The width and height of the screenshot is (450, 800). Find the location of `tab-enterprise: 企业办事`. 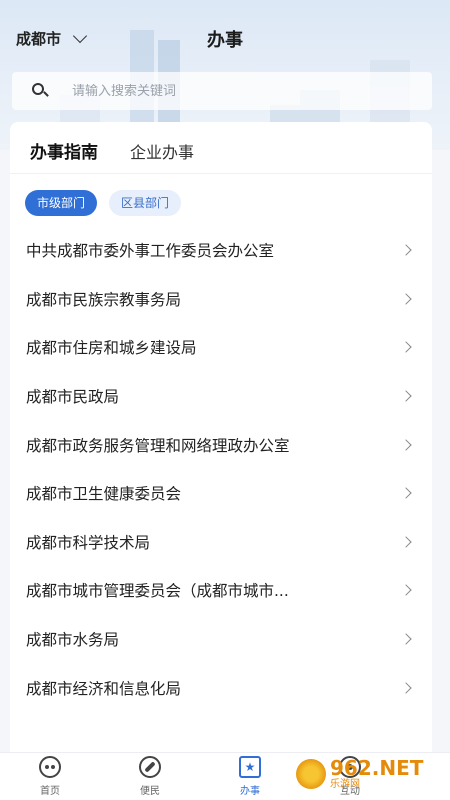

tab-enterprise: 企业办事 is located at coordinates (162, 156).